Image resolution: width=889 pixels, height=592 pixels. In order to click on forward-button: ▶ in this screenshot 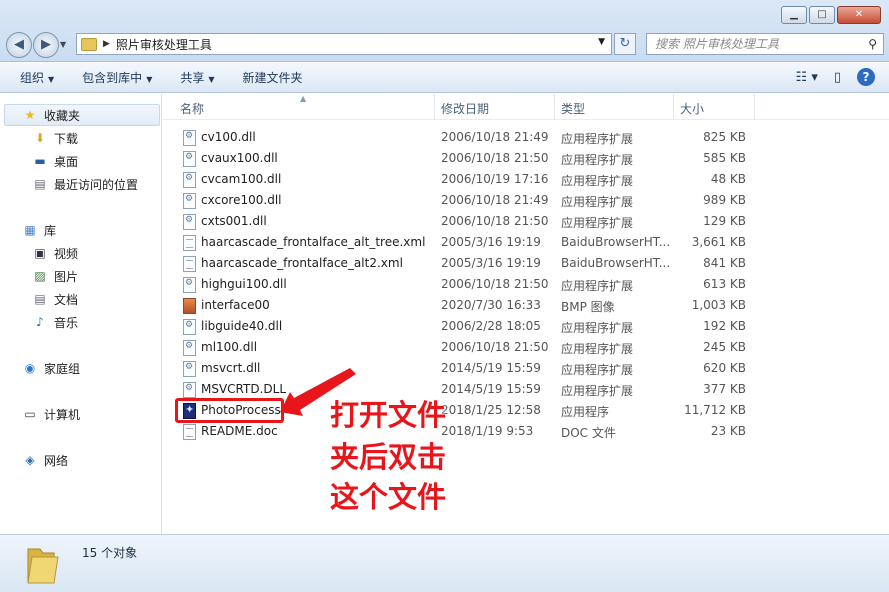, I will do `click(46, 45)`.